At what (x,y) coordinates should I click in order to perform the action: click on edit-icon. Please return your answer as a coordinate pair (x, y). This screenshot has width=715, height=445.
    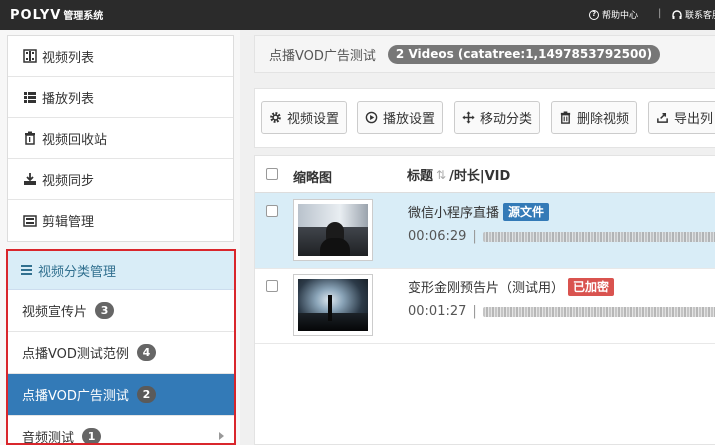
    Looking at the image, I should click on (30, 220).